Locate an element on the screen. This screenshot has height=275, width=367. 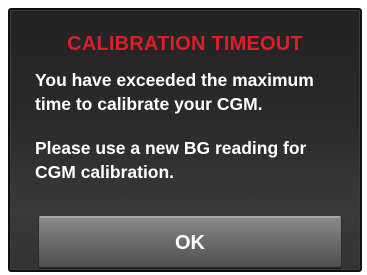
dialog-title: CALIBRATION TIMEOUT is located at coordinates (185, 44).